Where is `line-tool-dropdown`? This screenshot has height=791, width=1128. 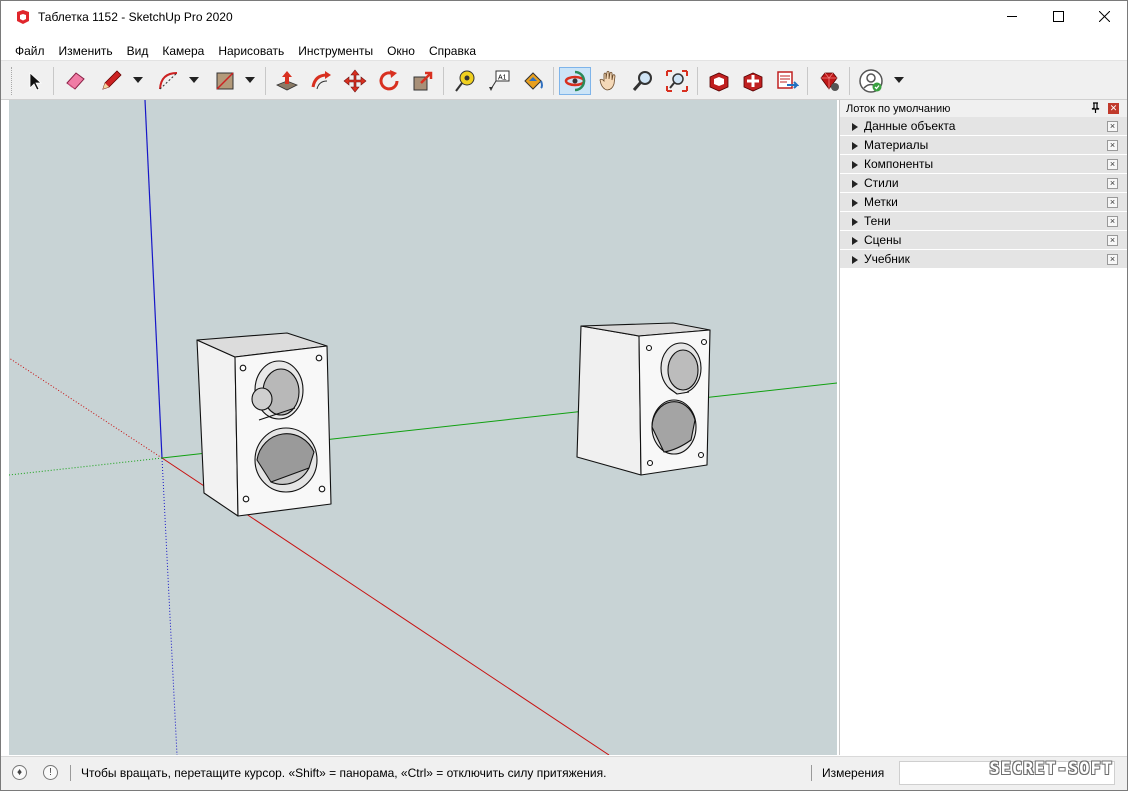
line-tool-dropdown is located at coordinates (138, 80).